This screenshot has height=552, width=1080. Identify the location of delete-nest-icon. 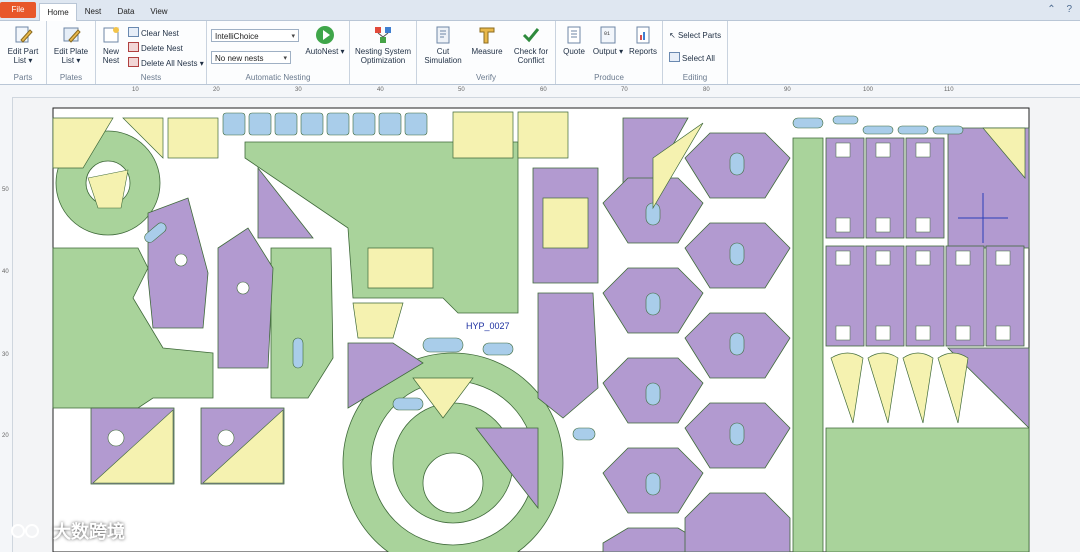
(133, 47).